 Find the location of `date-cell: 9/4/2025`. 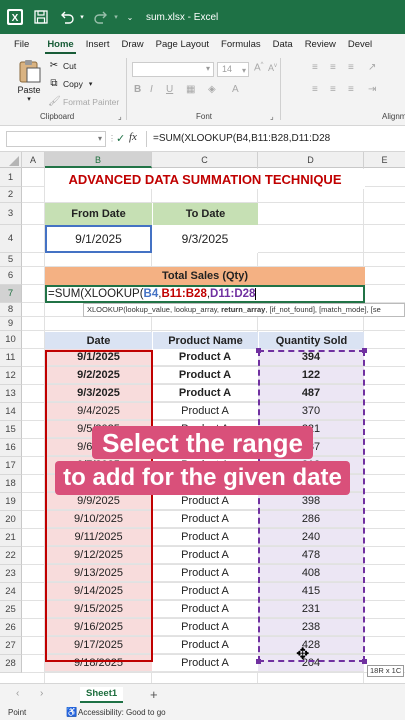

date-cell: 9/4/2025 is located at coordinates (98, 411).